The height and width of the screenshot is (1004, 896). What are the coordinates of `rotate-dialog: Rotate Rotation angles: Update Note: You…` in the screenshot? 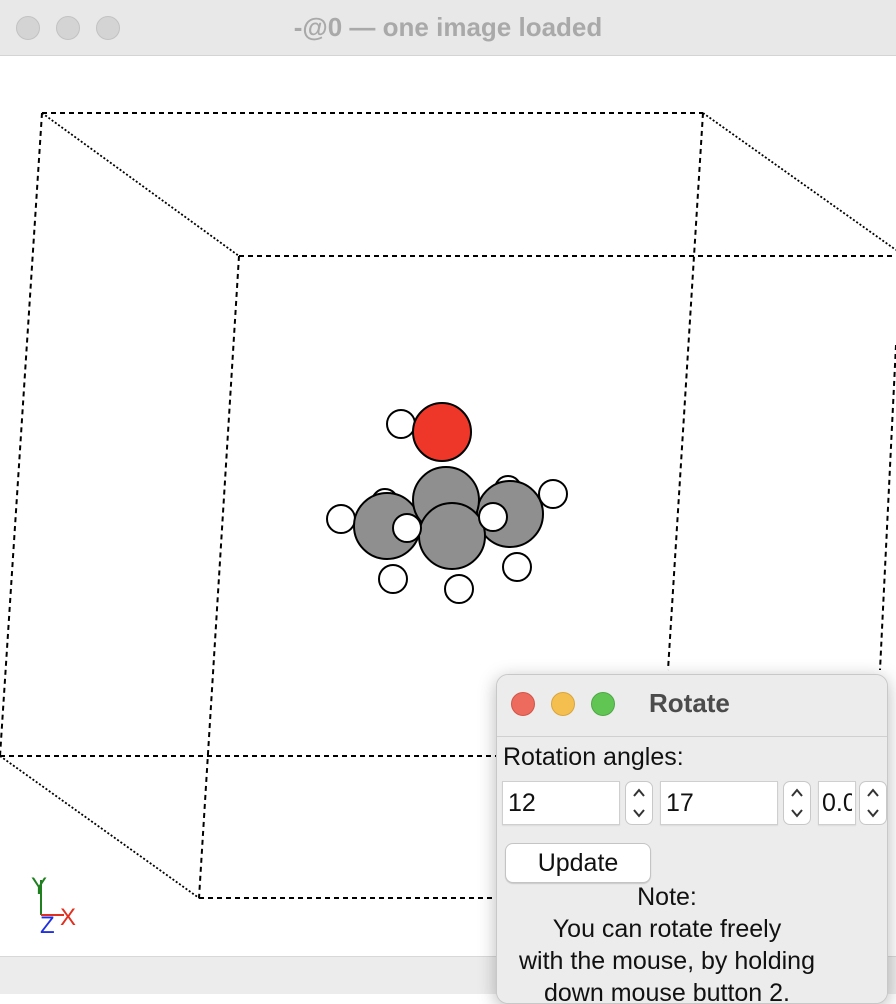 It's located at (692, 839).